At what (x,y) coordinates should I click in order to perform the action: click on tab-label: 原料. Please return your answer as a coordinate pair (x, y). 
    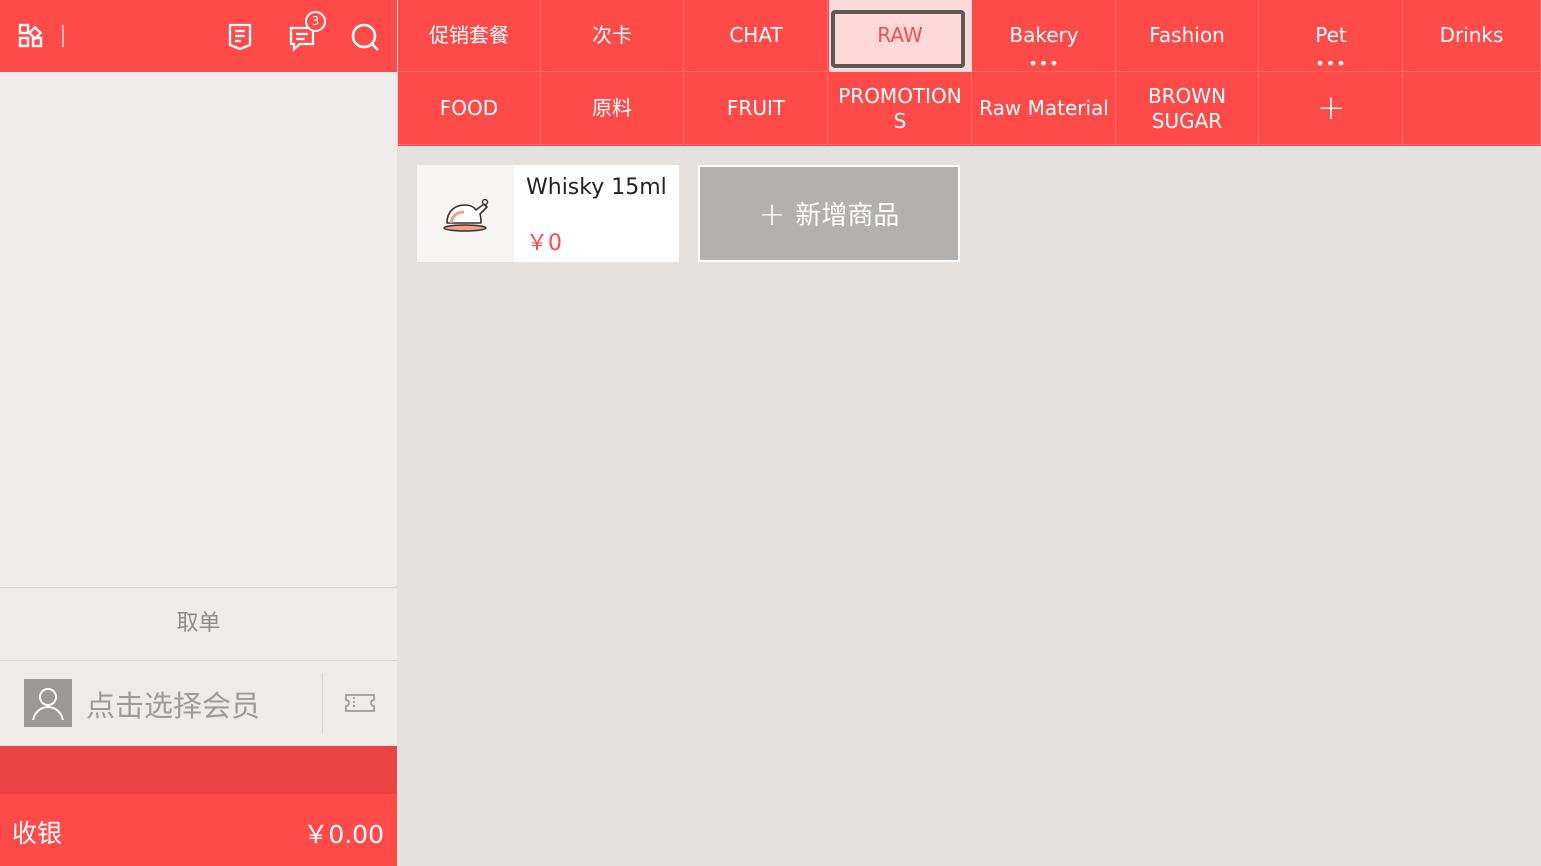
    Looking at the image, I should click on (612, 108).